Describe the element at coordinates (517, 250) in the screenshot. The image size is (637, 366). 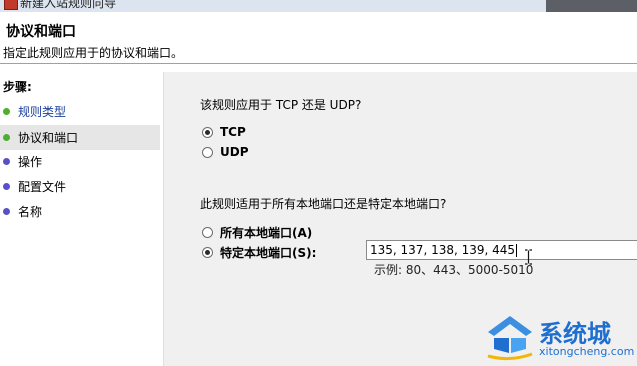
I see `text-caret` at that location.